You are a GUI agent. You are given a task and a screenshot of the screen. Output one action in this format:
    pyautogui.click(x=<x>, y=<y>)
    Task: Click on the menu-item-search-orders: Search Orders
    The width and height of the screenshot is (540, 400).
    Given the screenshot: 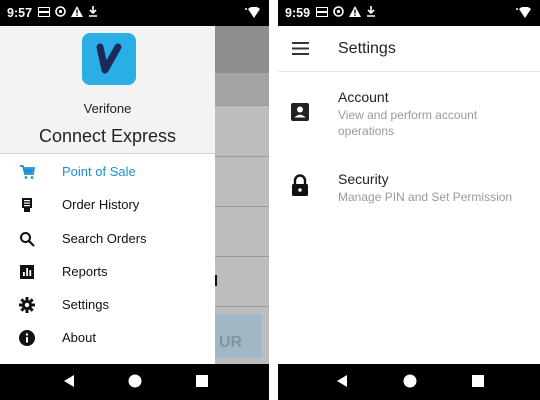 What is the action you would take?
    pyautogui.click(x=107, y=238)
    